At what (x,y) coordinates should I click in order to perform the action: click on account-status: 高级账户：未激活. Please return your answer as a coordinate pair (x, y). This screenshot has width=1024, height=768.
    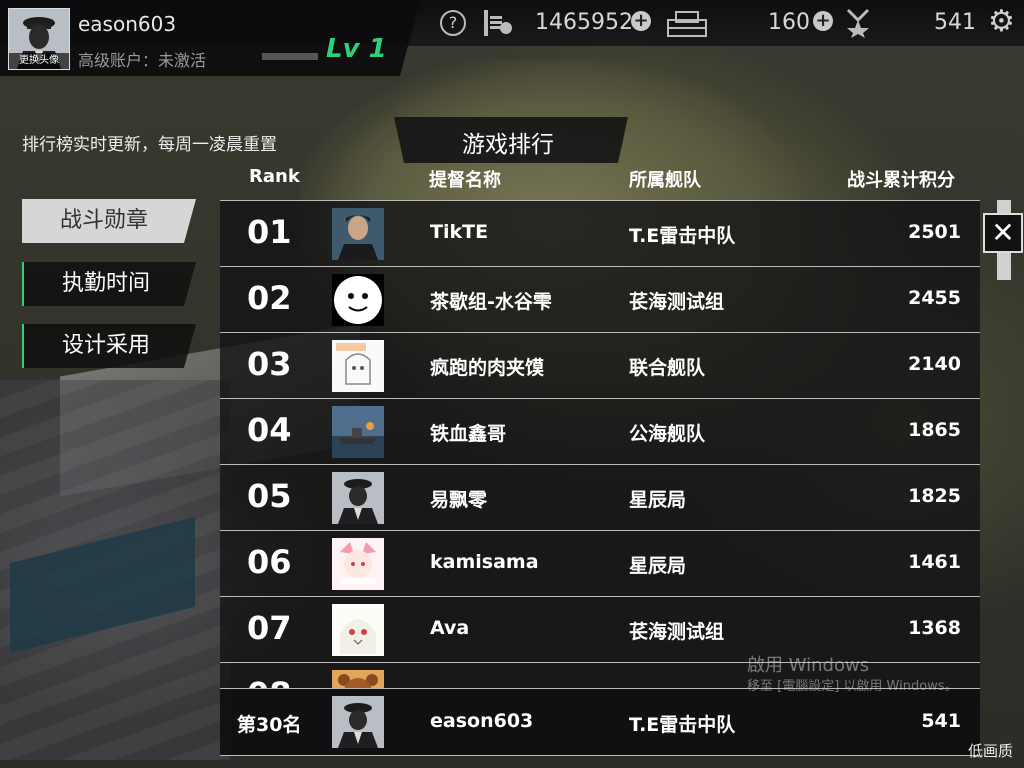
    Looking at the image, I should click on (142, 60).